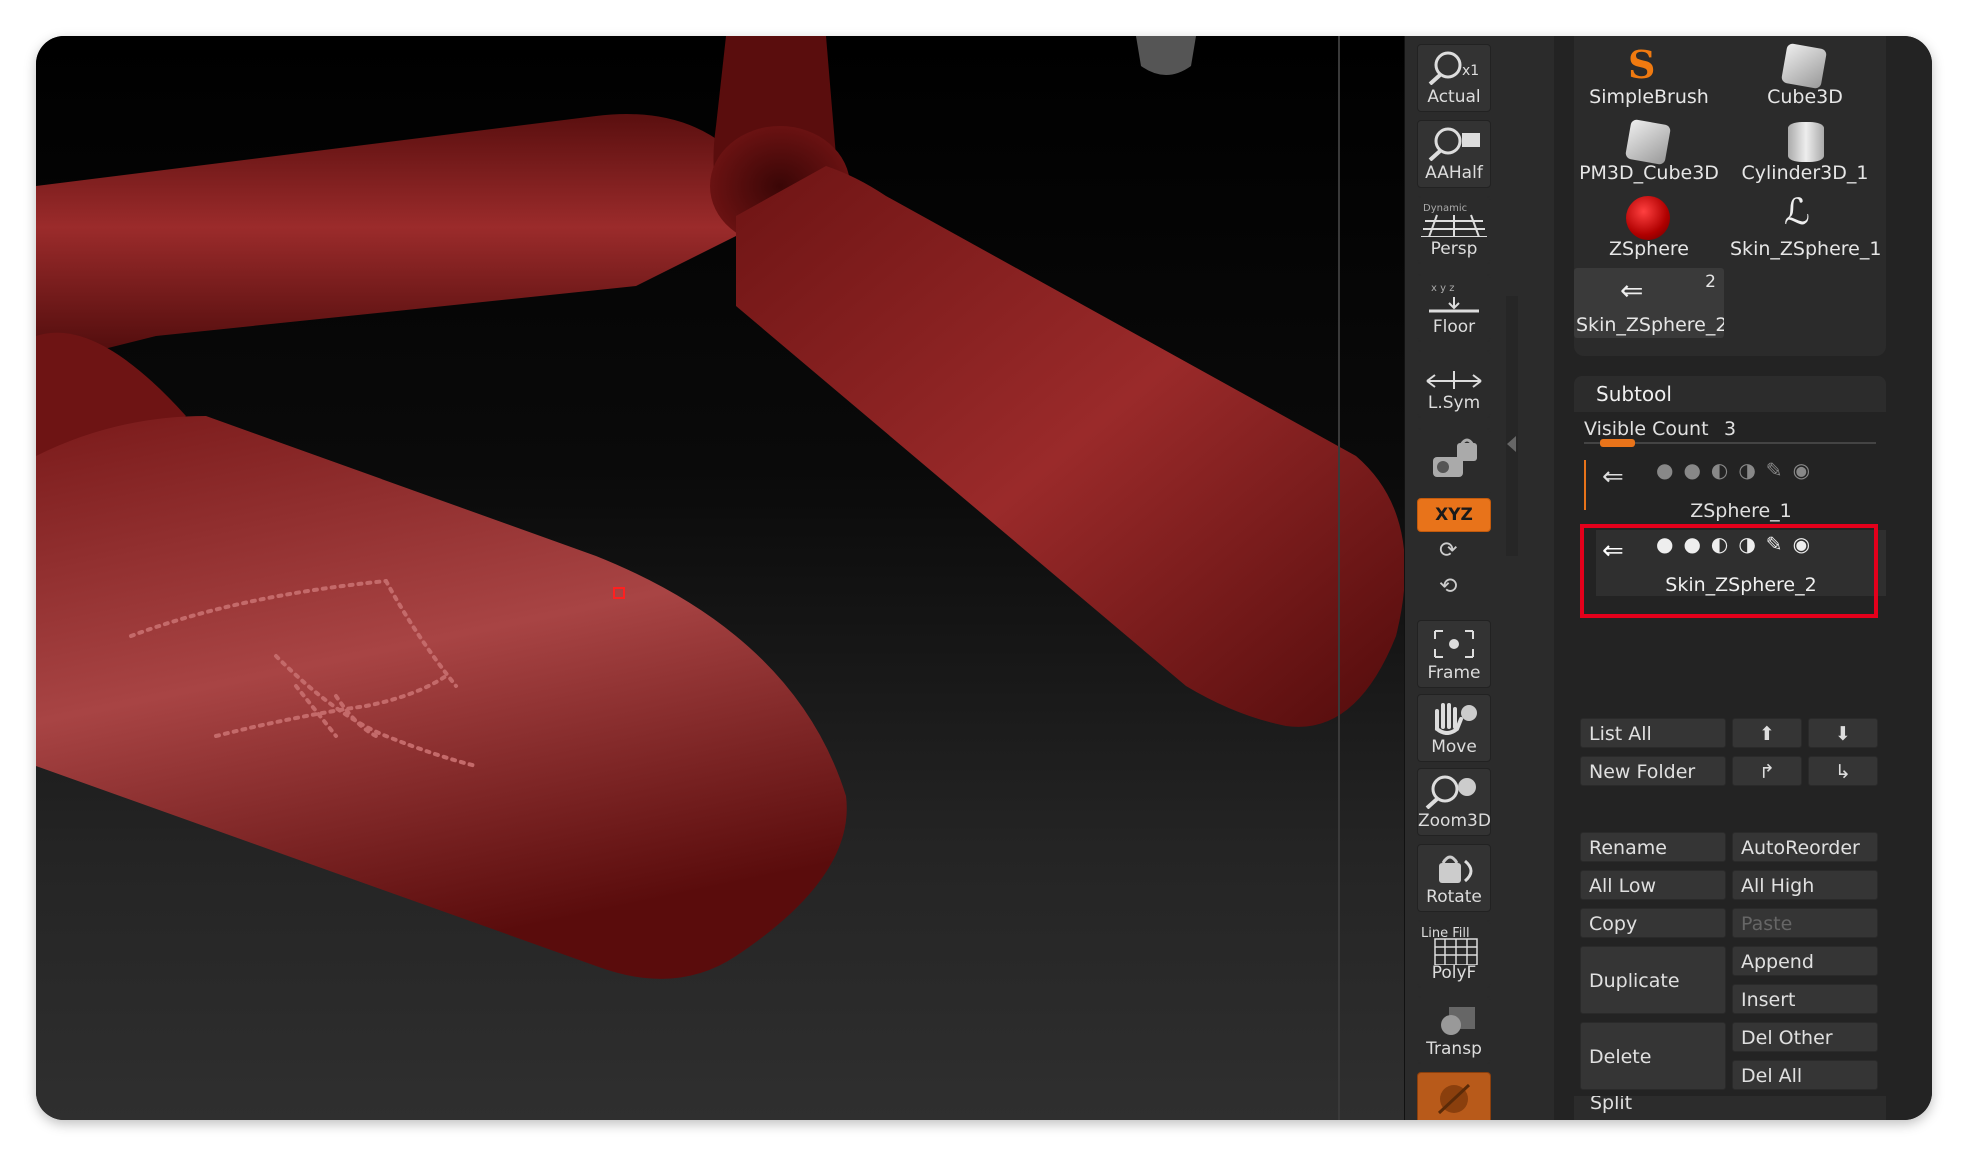 The image size is (1968, 1156). I want to click on visible-count-label: Visible Count, so click(1646, 429).